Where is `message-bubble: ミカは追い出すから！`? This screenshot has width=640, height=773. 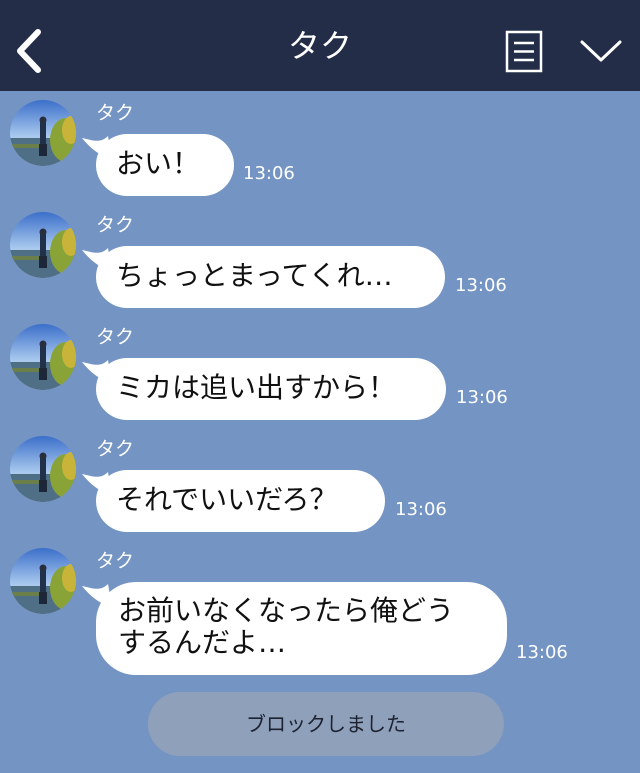 message-bubble: ミカは追い出すから！ is located at coordinates (271, 389).